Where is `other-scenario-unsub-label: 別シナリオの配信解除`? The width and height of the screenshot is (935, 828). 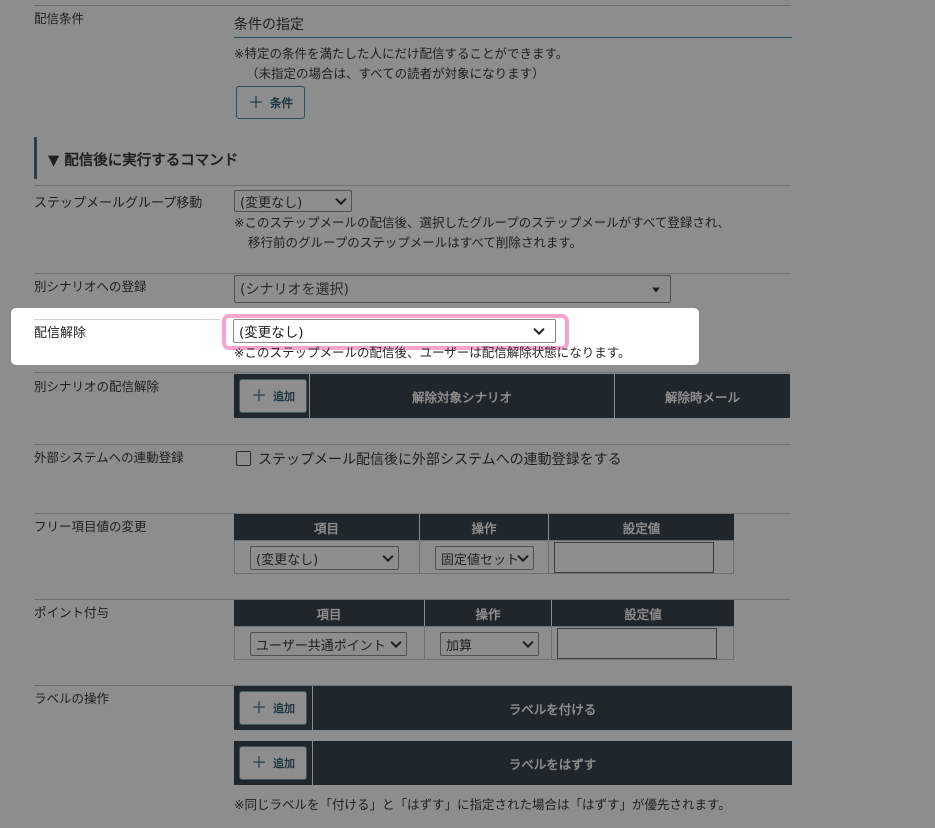
other-scenario-unsub-label: 別シナリオの配信解除 is located at coordinates (97, 386).